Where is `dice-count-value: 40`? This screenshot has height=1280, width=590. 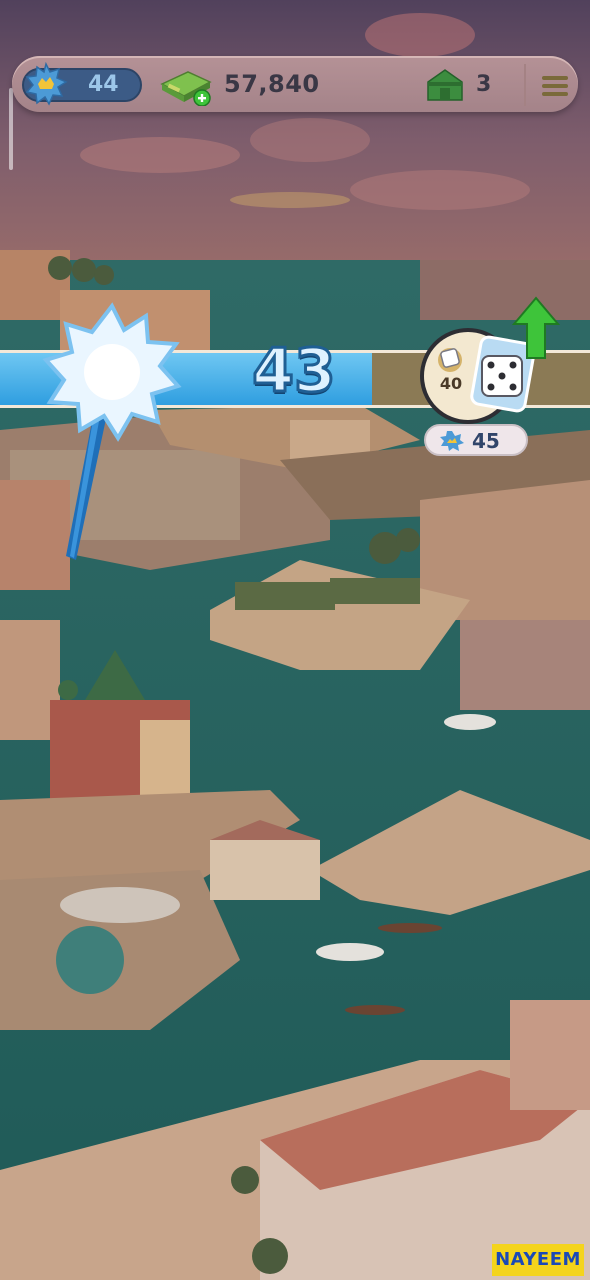
dice-count-value: 40 is located at coordinates (451, 383).